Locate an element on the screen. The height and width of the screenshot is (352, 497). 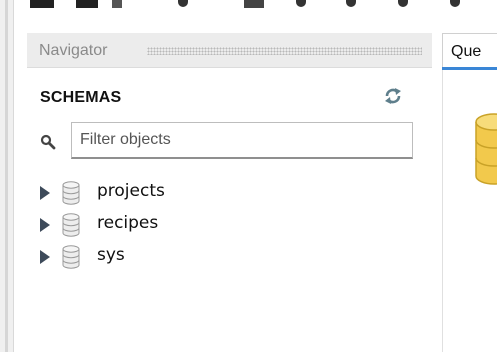
schema-row-projects: projects is located at coordinates (230, 194).